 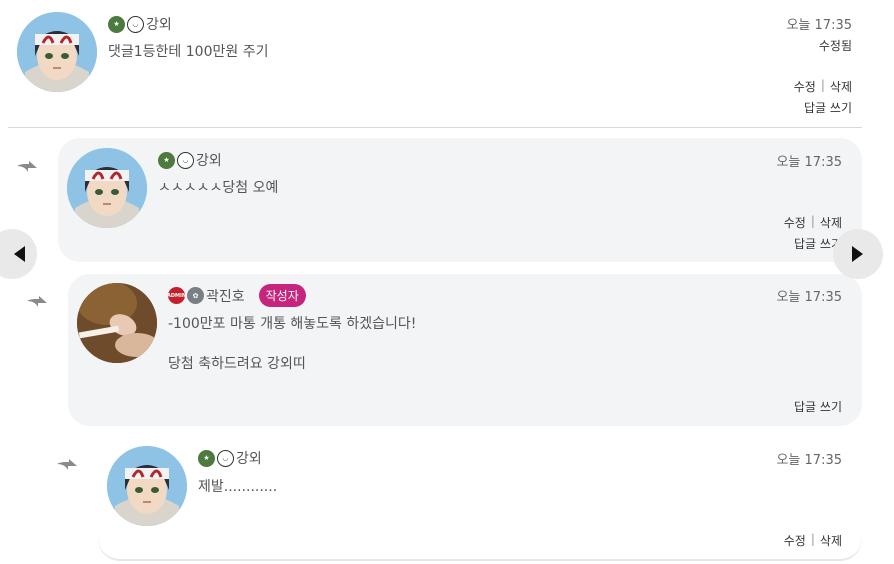 I want to click on level-badge-icon: ✿, so click(x=195, y=295).